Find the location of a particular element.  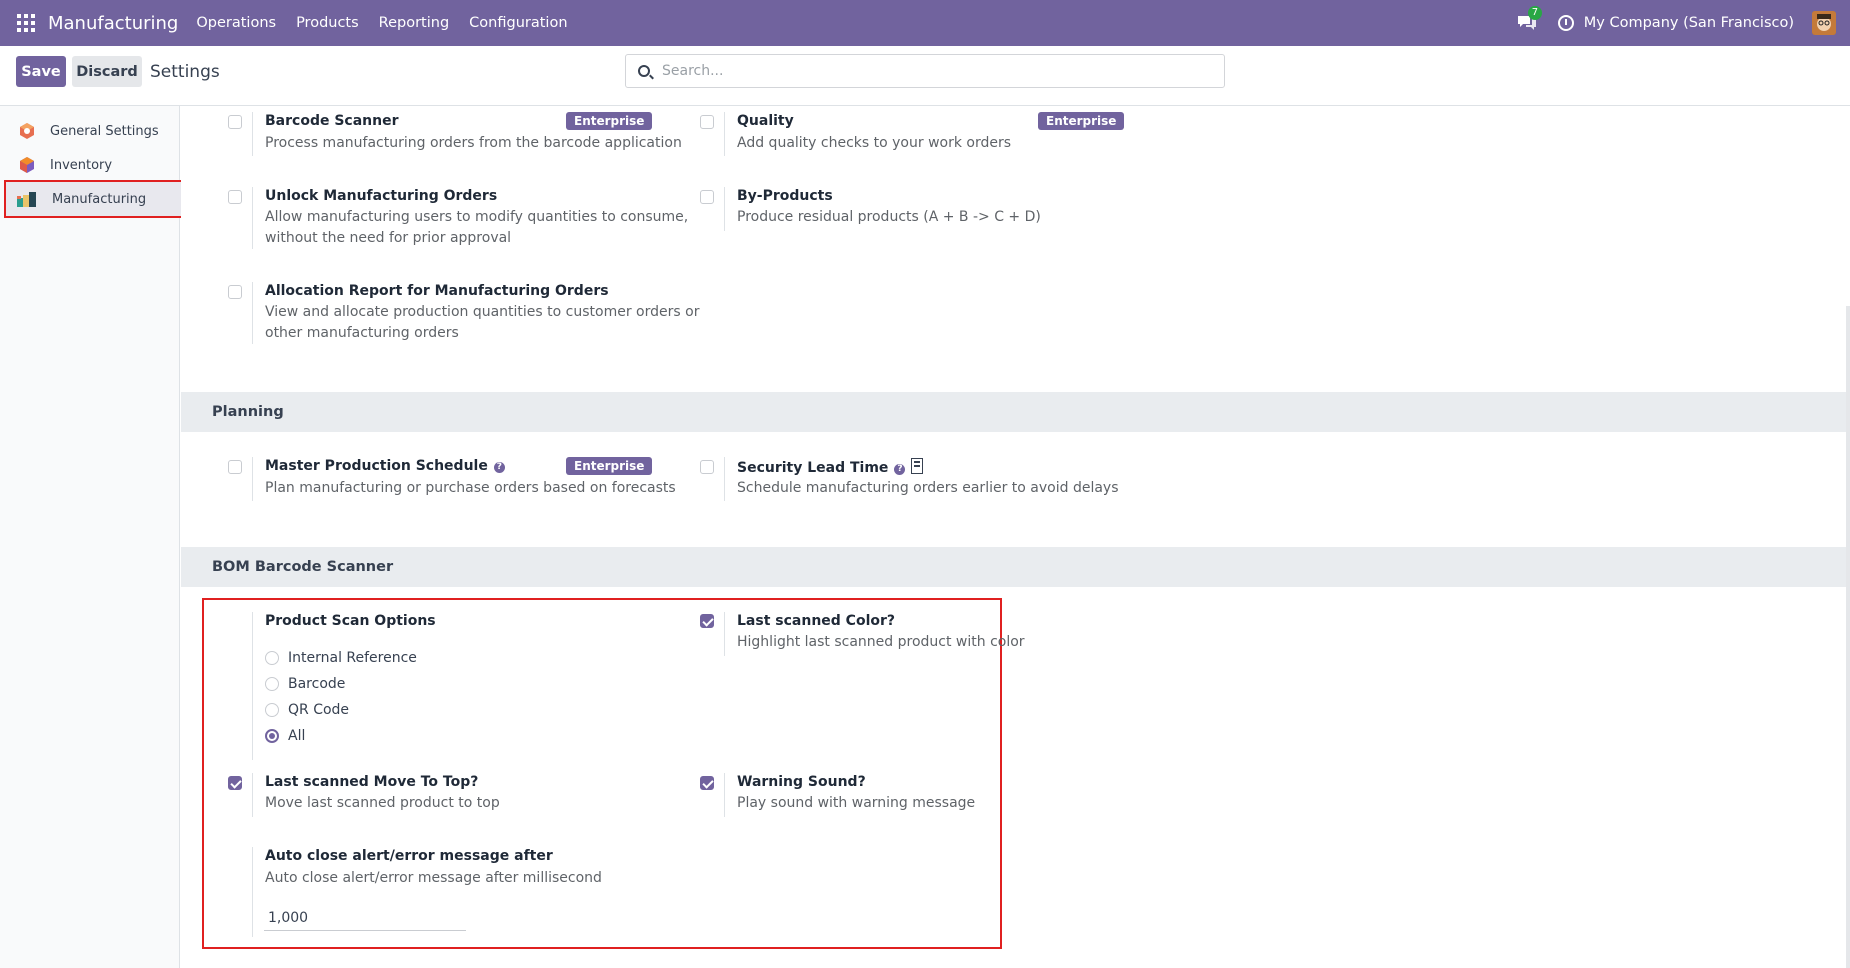

bom-barcode-section-heading: BOM Barcode Scanner is located at coordinates (1015, 567).